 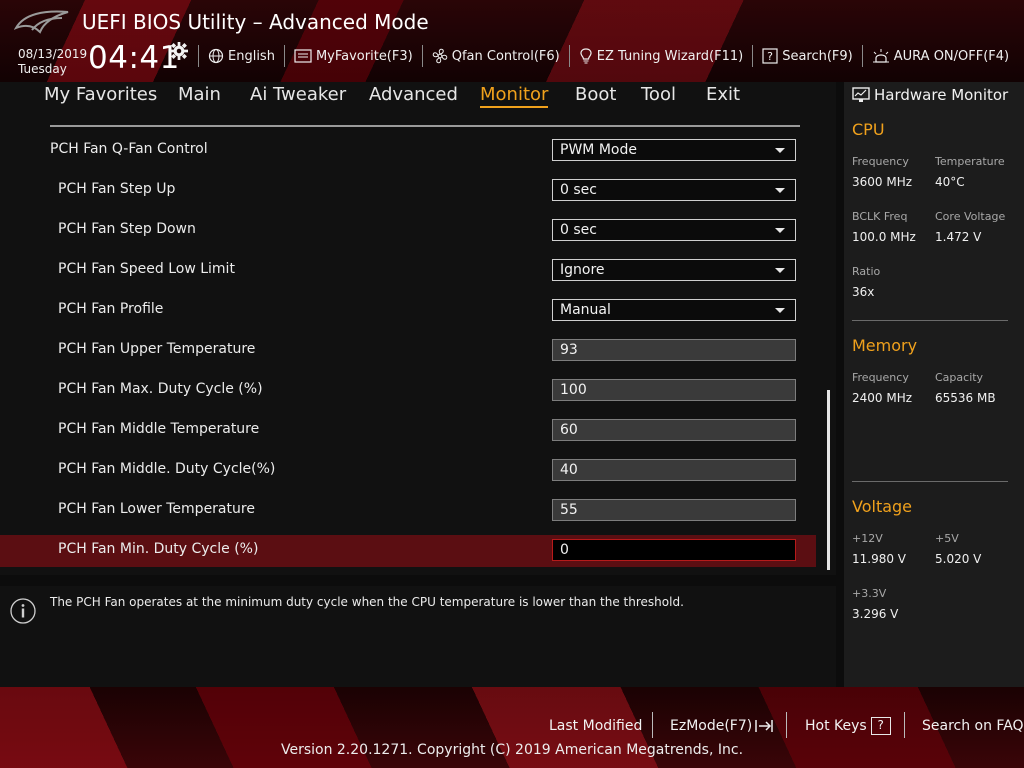 I want to click on ez-tuning-label: EZ Tuning Wizard(F11), so click(x=670, y=56).